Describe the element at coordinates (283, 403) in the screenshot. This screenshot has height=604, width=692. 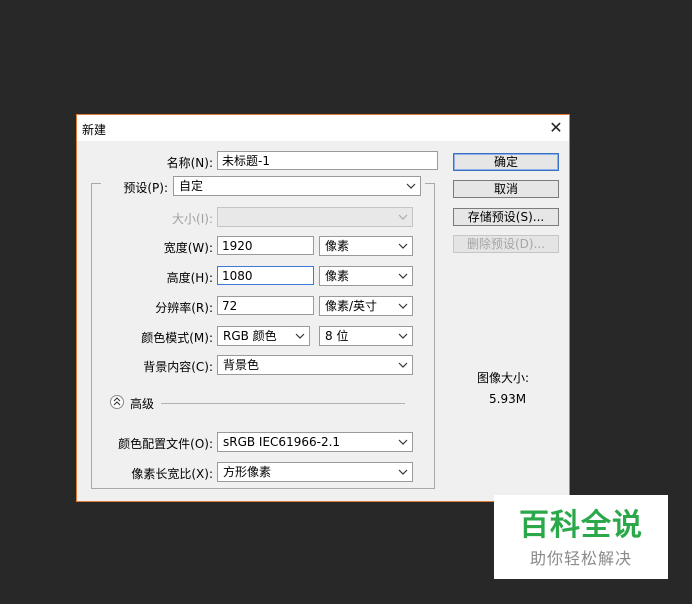
I see `advanced-divider` at that location.